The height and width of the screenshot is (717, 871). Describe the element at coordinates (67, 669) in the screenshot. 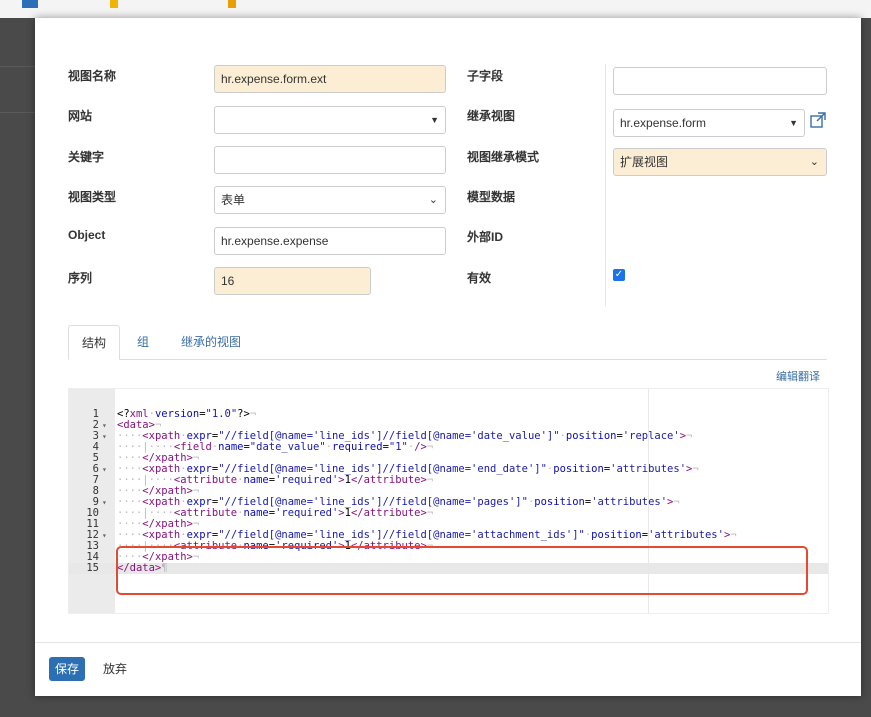

I see `save-button: 保存` at that location.